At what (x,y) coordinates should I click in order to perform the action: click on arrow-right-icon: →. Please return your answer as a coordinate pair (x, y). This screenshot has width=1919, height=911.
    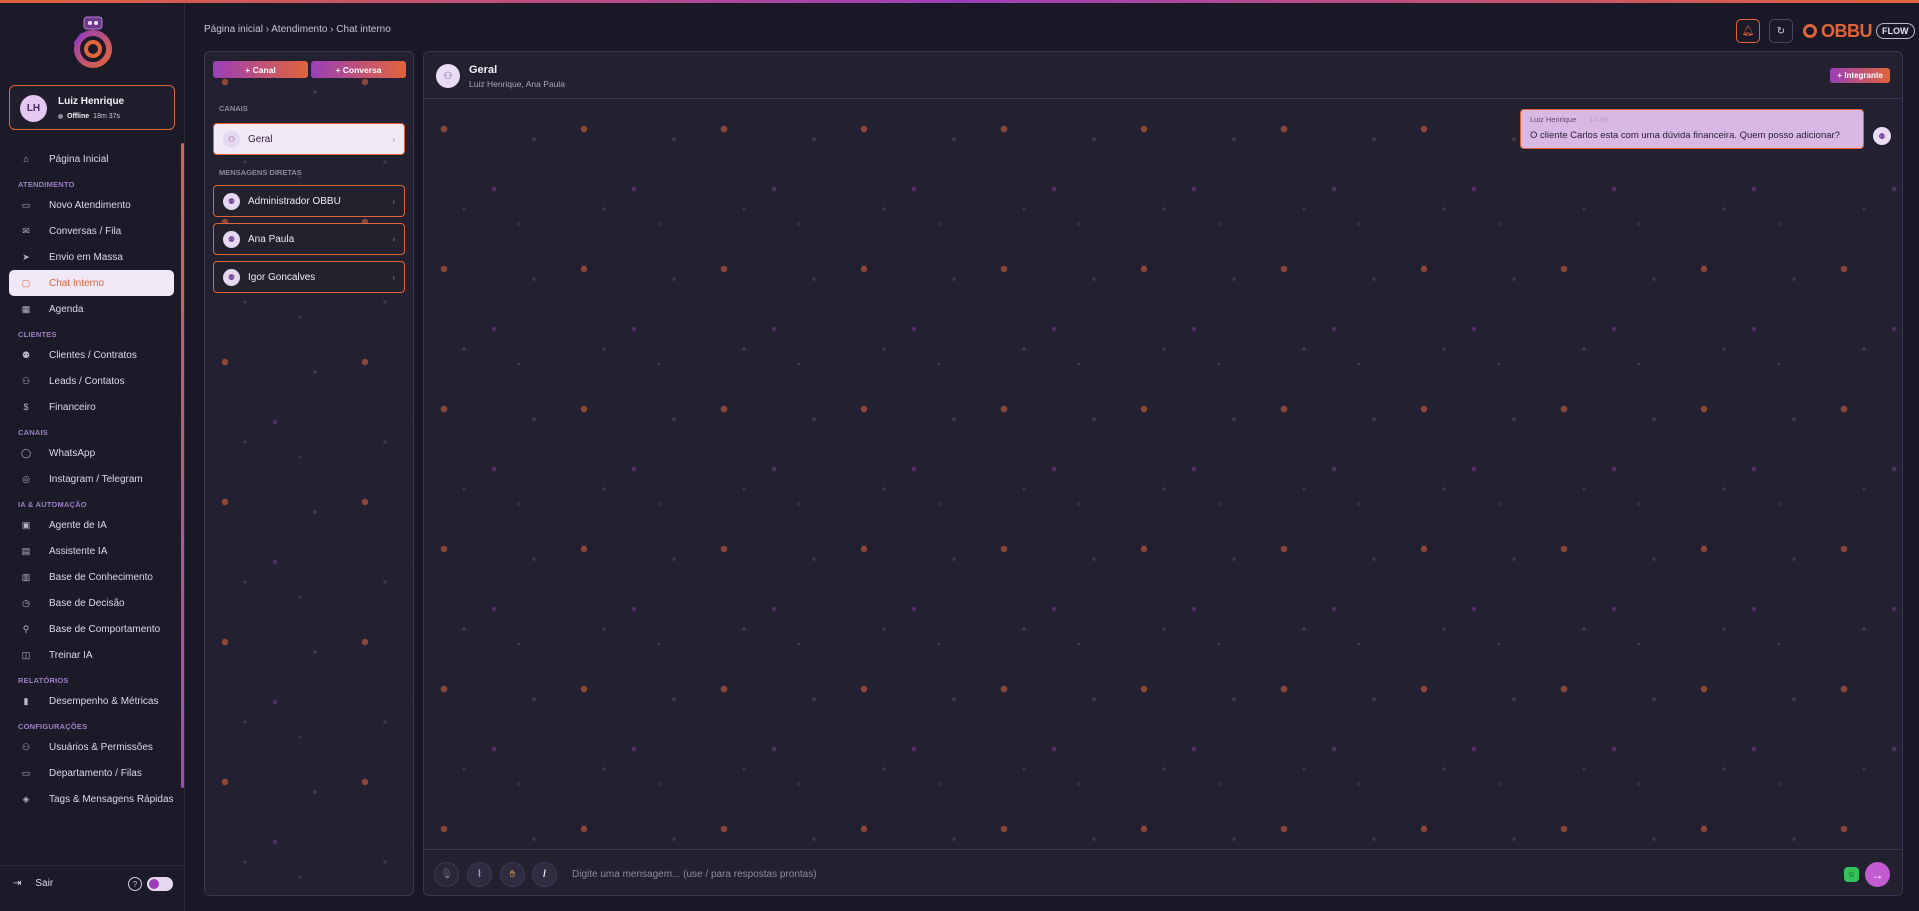
    Looking at the image, I should click on (1877, 874).